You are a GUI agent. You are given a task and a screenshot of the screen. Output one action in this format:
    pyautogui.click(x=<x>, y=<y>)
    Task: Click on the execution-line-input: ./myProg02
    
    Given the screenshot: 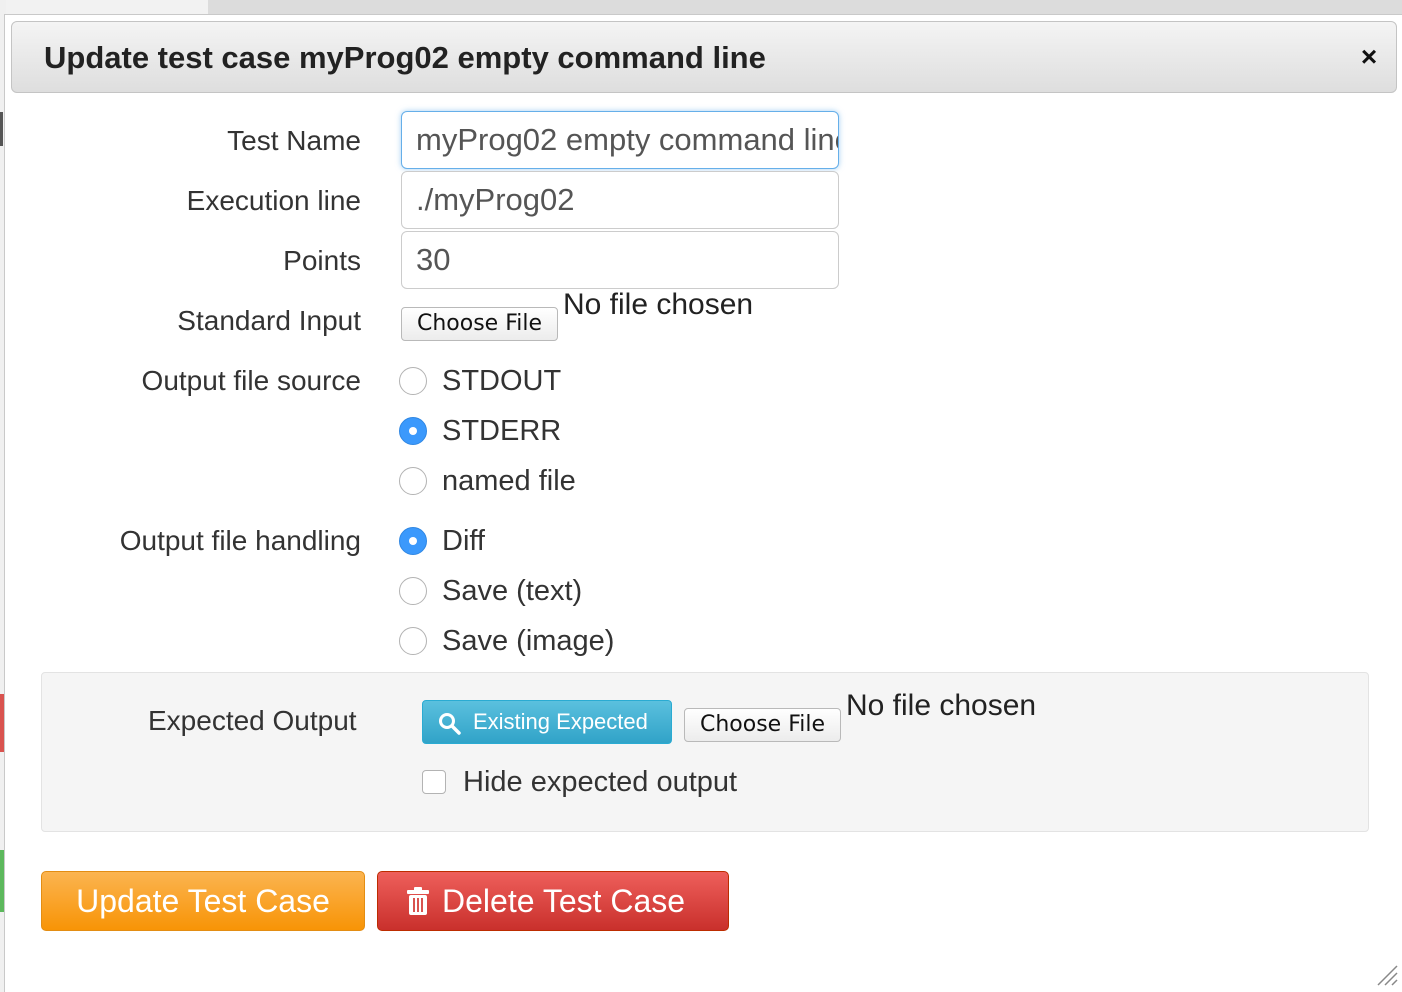 What is the action you would take?
    pyautogui.click(x=620, y=200)
    